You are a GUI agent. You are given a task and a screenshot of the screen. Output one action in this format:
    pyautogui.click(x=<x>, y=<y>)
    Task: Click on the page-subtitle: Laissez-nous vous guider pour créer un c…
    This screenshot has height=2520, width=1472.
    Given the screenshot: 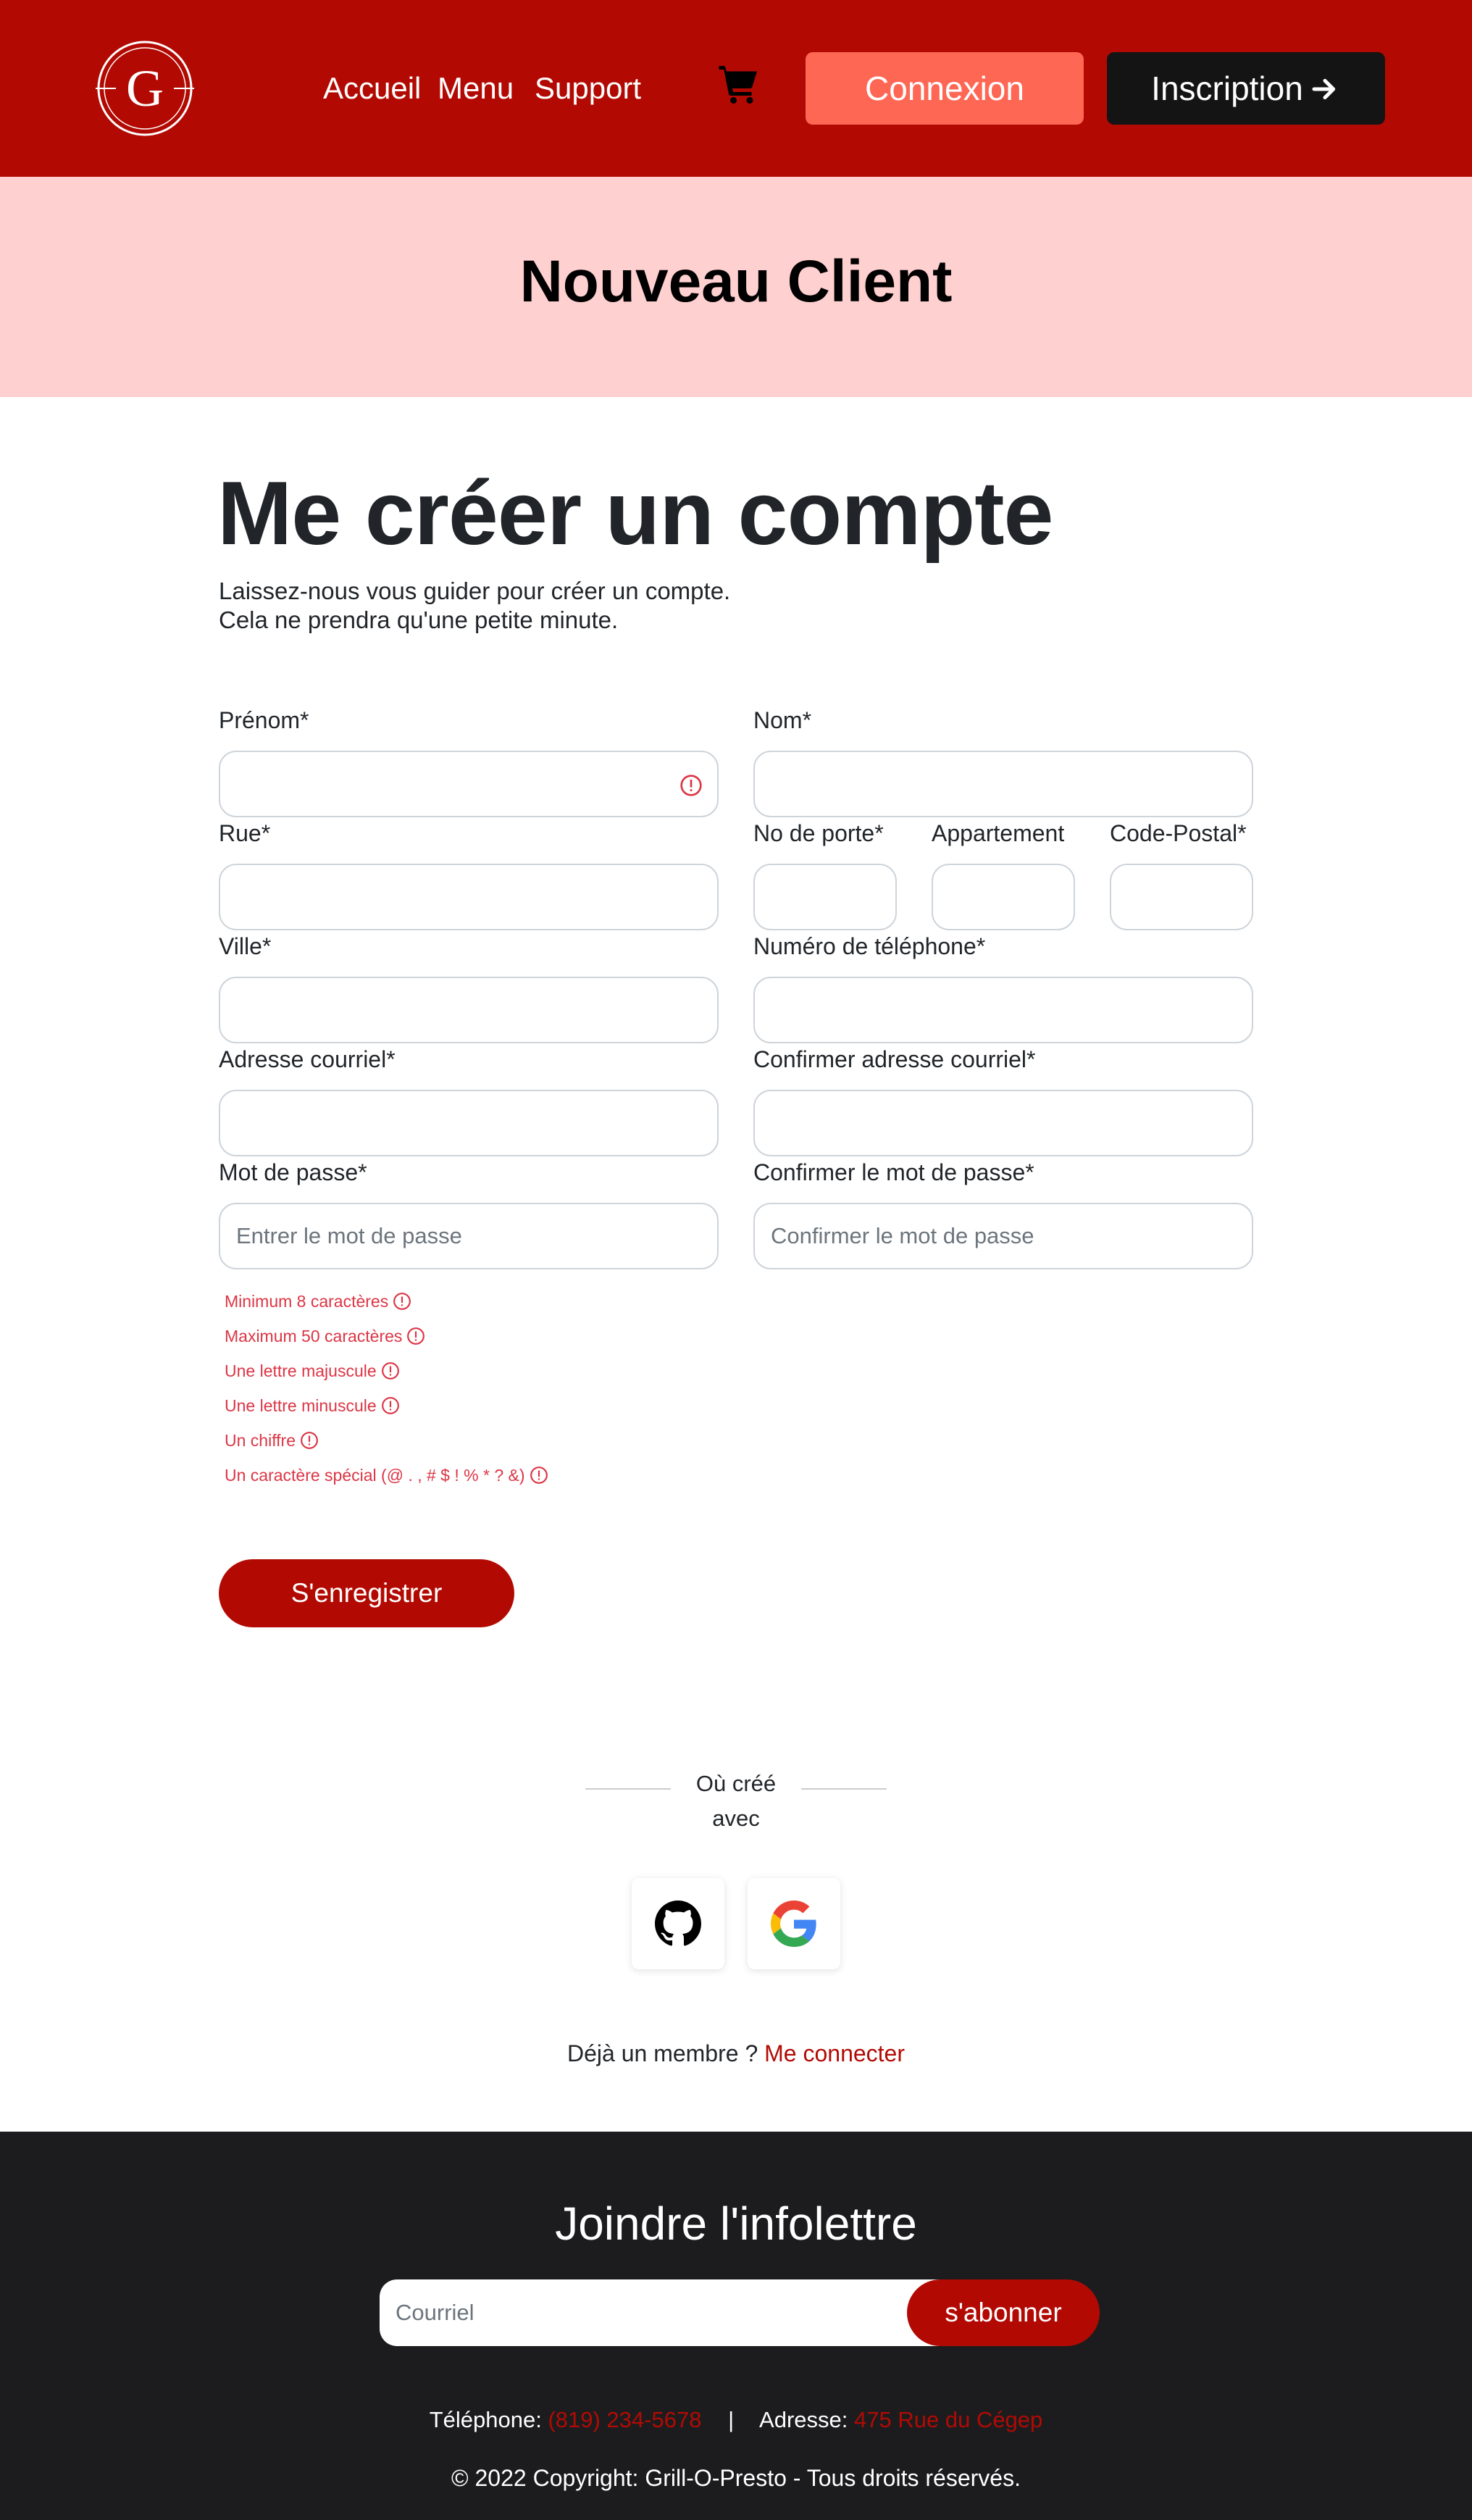 What is the action you would take?
    pyautogui.click(x=474, y=606)
    